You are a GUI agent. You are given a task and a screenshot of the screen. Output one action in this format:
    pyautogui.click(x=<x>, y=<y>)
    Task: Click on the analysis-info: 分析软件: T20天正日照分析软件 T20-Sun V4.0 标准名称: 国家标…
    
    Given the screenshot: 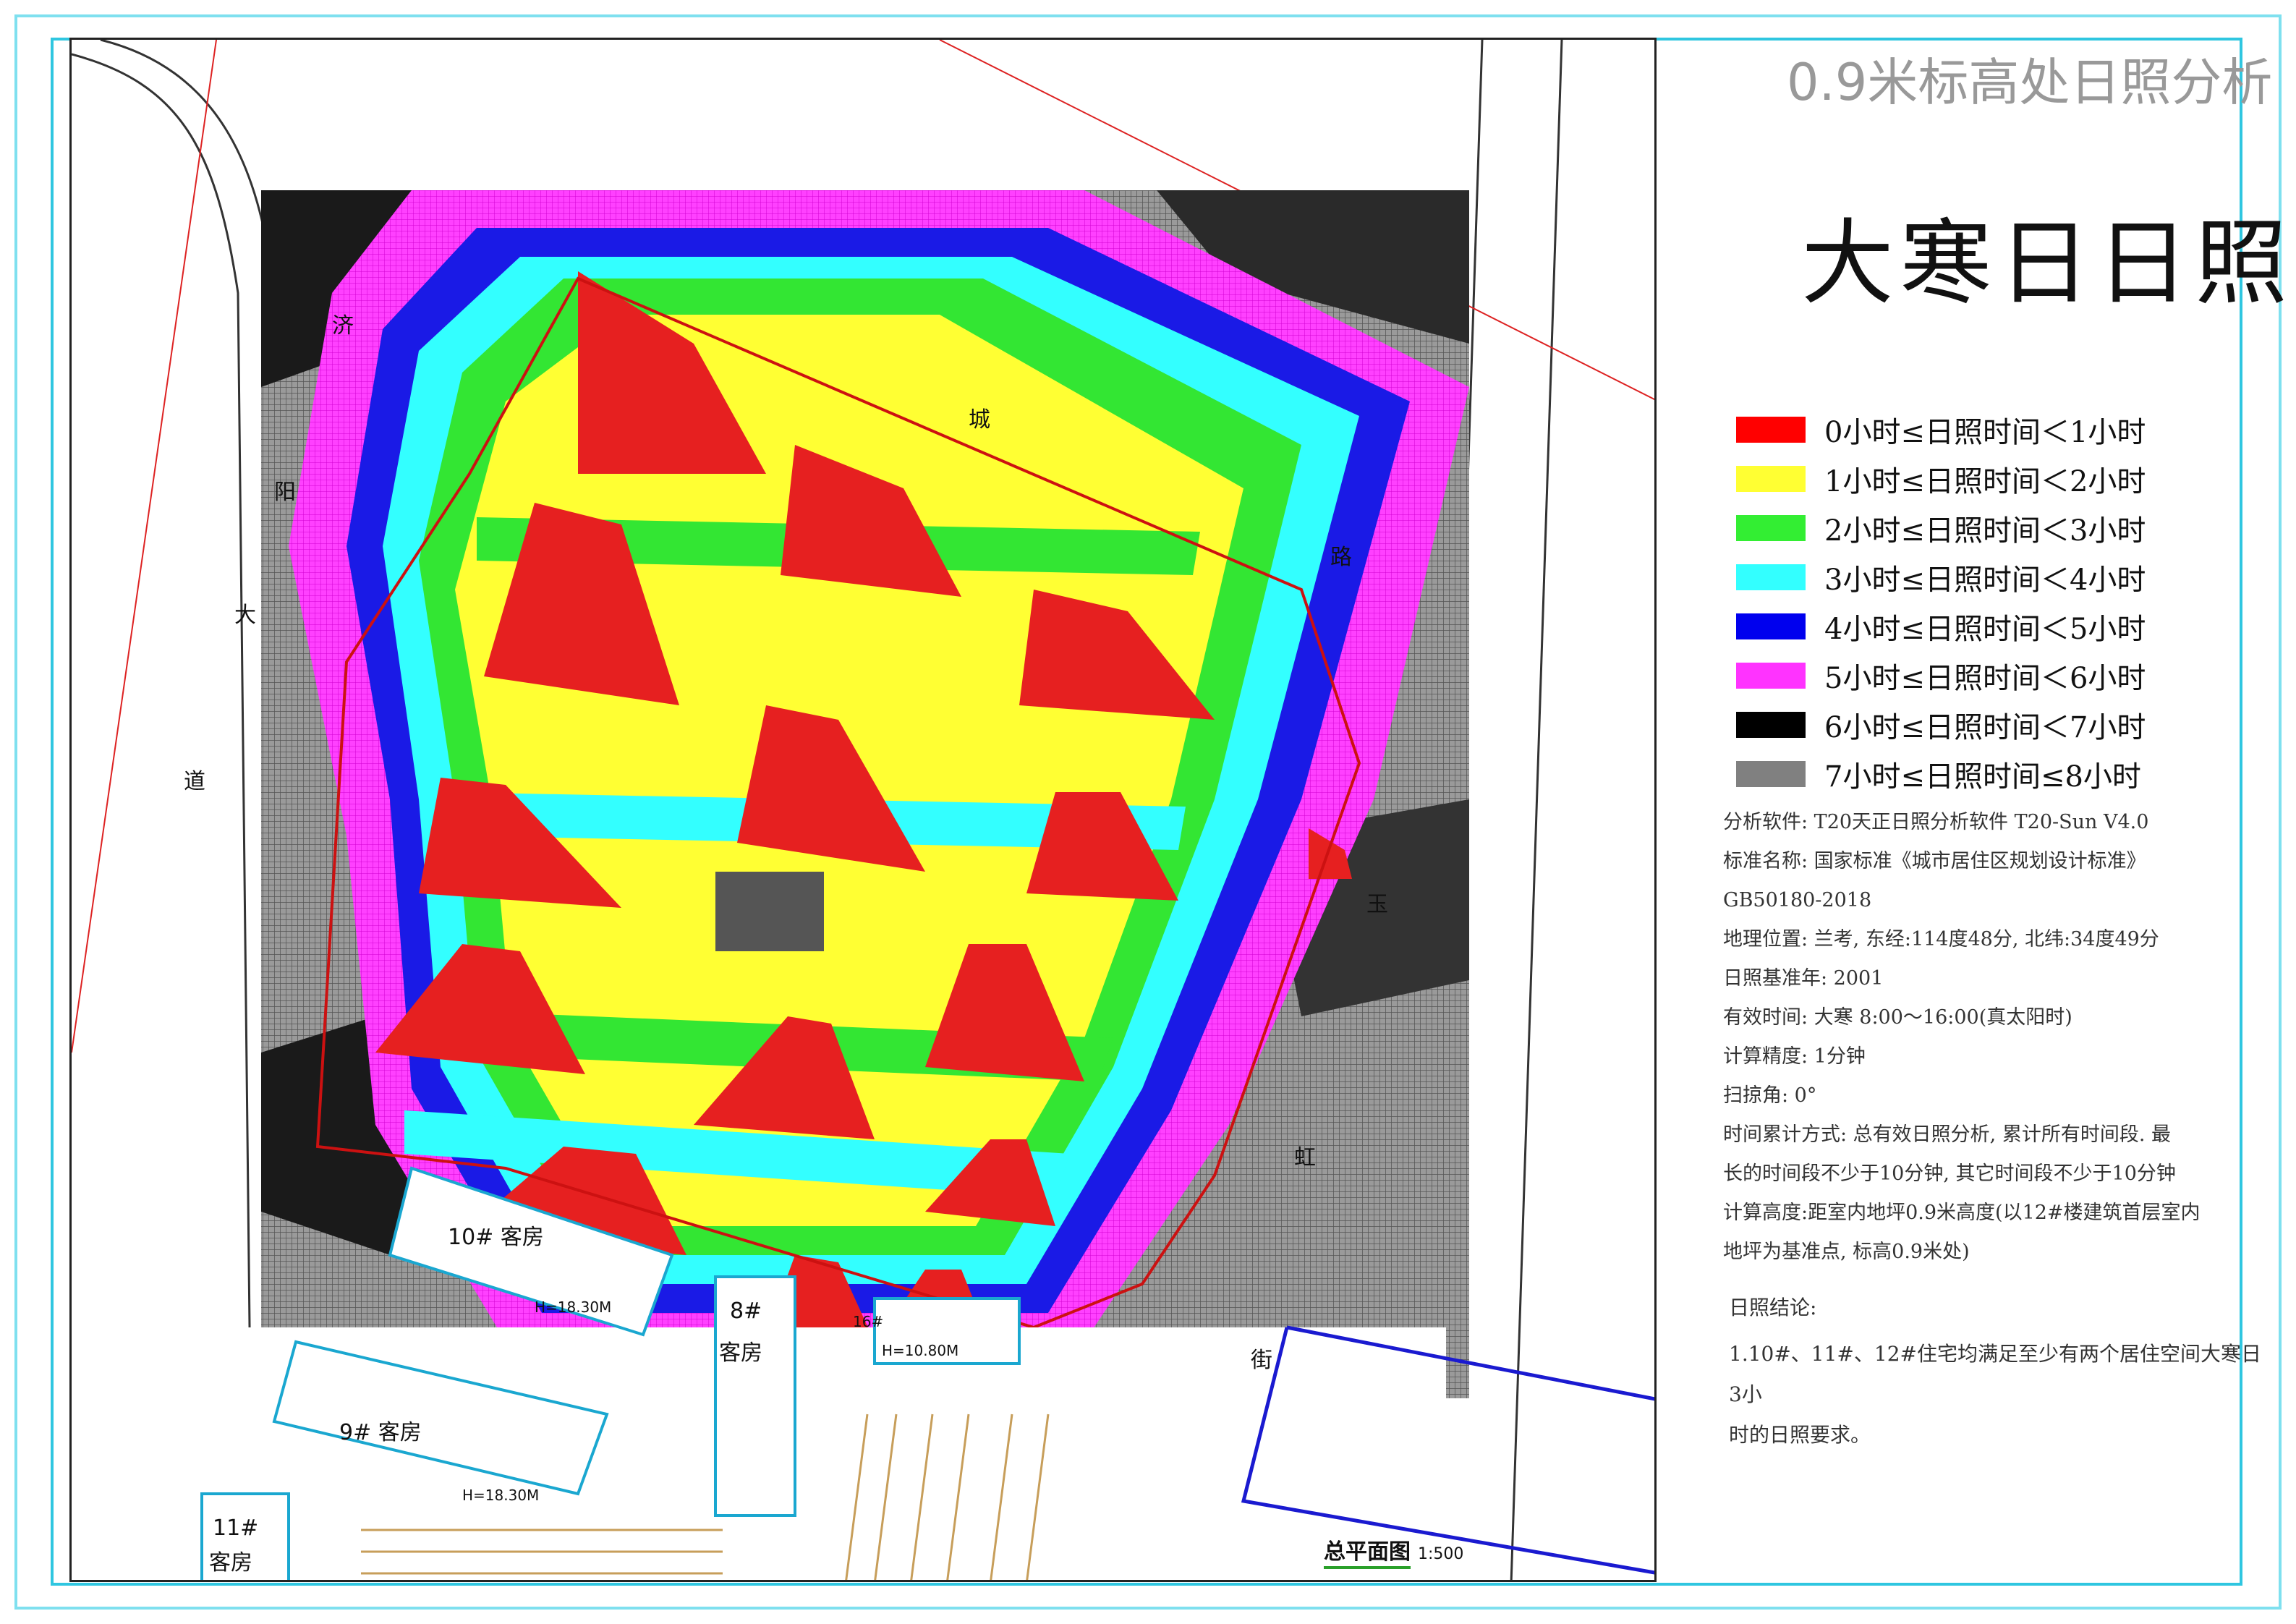 What is the action you would take?
    pyautogui.click(x=1998, y=1037)
    